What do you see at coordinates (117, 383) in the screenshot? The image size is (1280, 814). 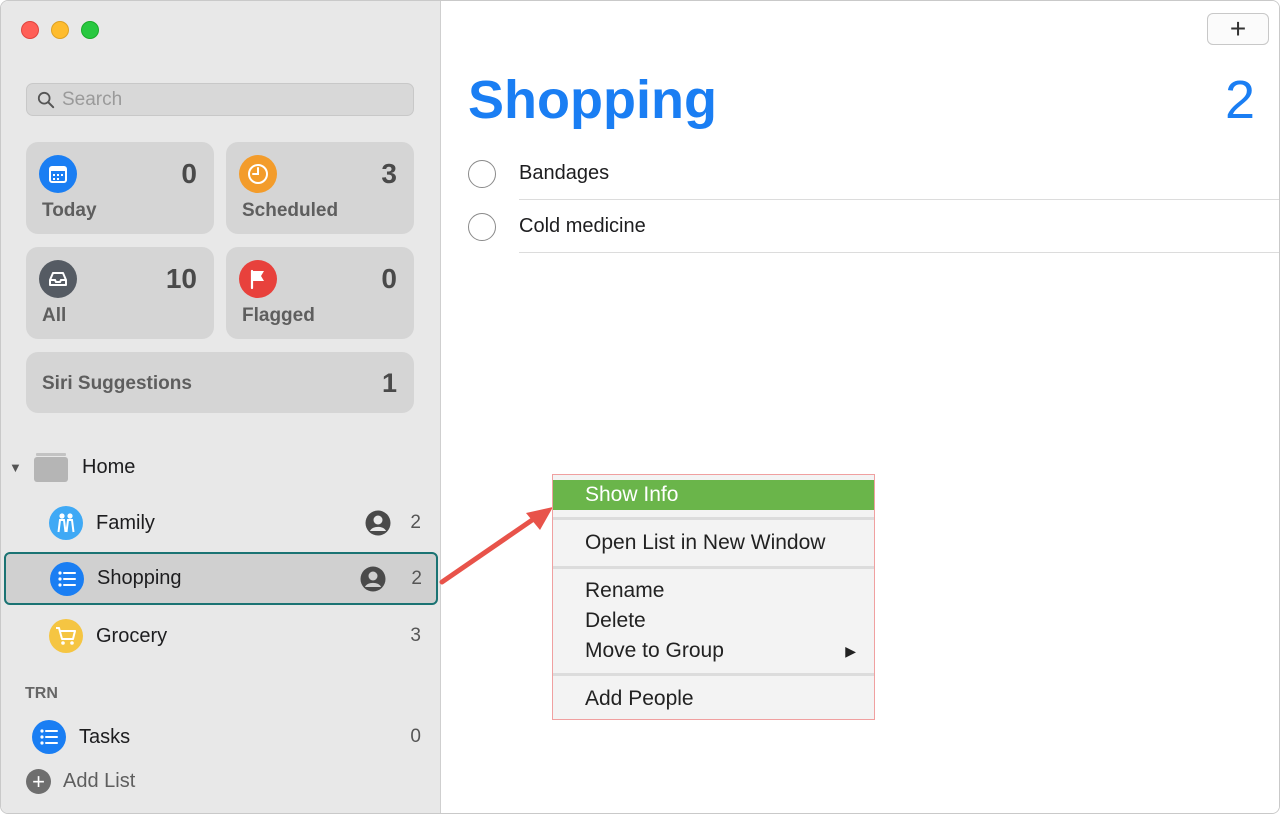 I see `siri-suggestions-label: Siri Suggestions` at bounding box center [117, 383].